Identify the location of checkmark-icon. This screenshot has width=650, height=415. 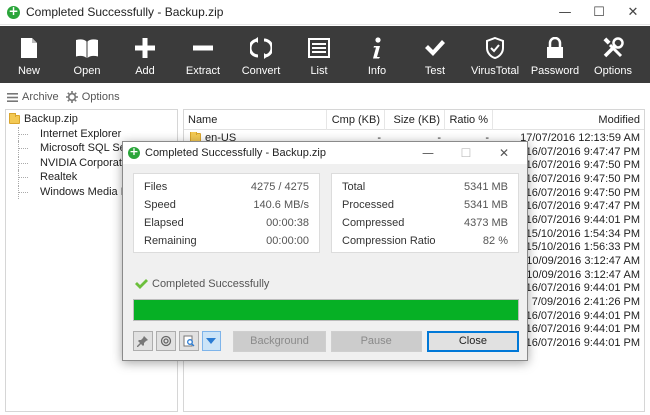
(435, 48).